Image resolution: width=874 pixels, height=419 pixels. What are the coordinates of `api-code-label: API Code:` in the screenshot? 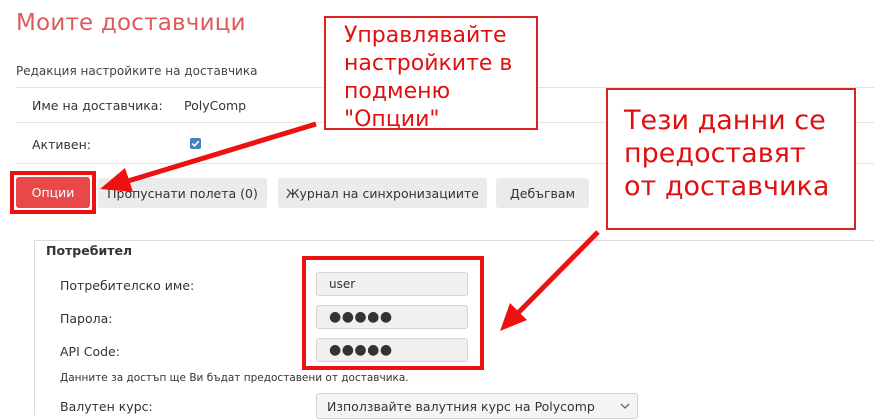 It's located at (90, 351).